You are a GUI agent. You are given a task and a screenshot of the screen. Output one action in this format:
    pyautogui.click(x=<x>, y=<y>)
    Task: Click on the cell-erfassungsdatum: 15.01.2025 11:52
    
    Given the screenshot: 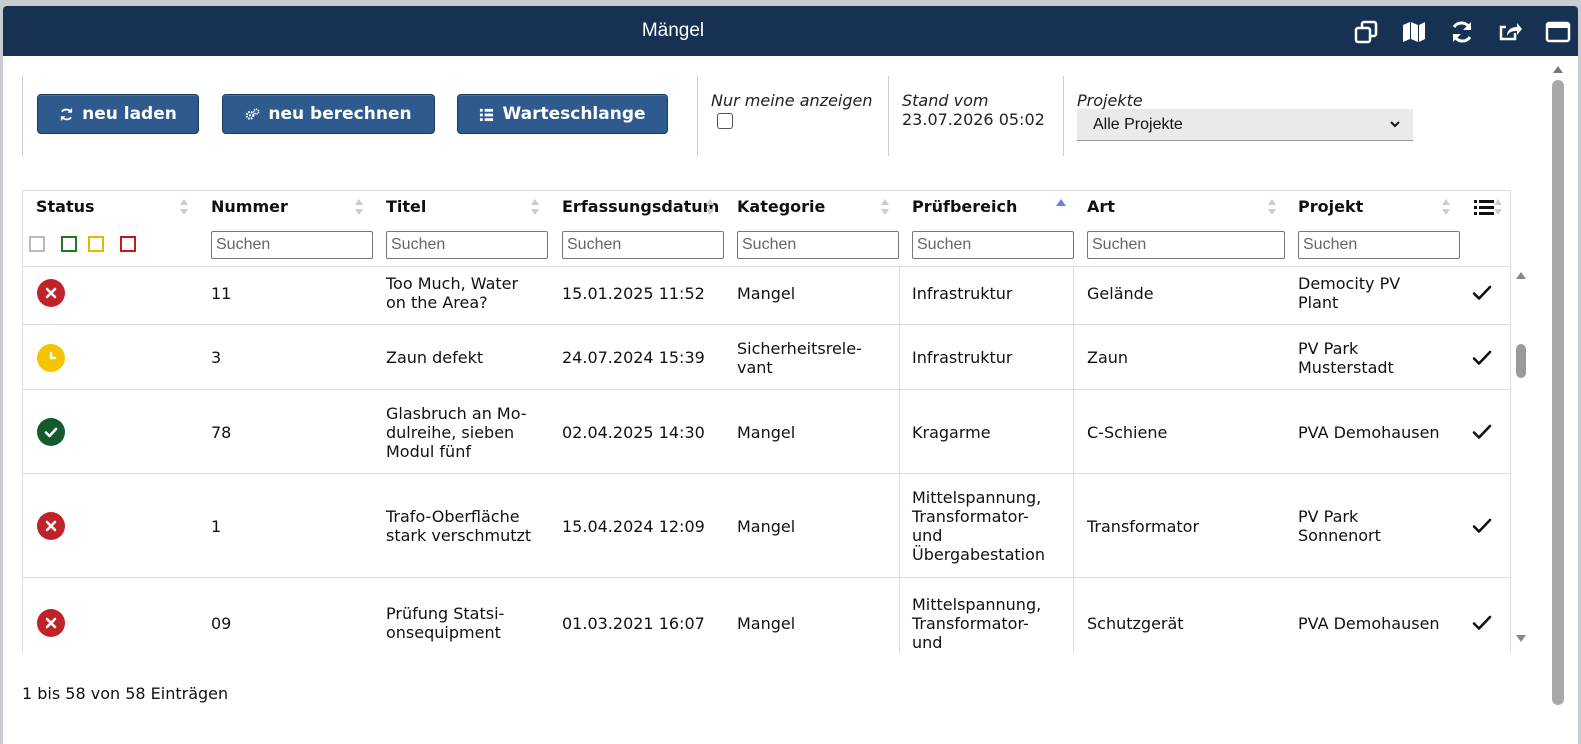 What is the action you would take?
    pyautogui.click(x=633, y=293)
    